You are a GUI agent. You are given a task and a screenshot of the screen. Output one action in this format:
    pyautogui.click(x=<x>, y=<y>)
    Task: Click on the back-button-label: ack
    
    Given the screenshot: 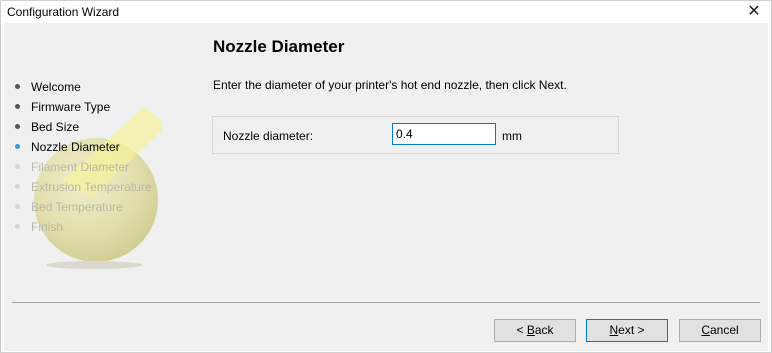 What is the action you would take?
    pyautogui.click(x=544, y=330)
    